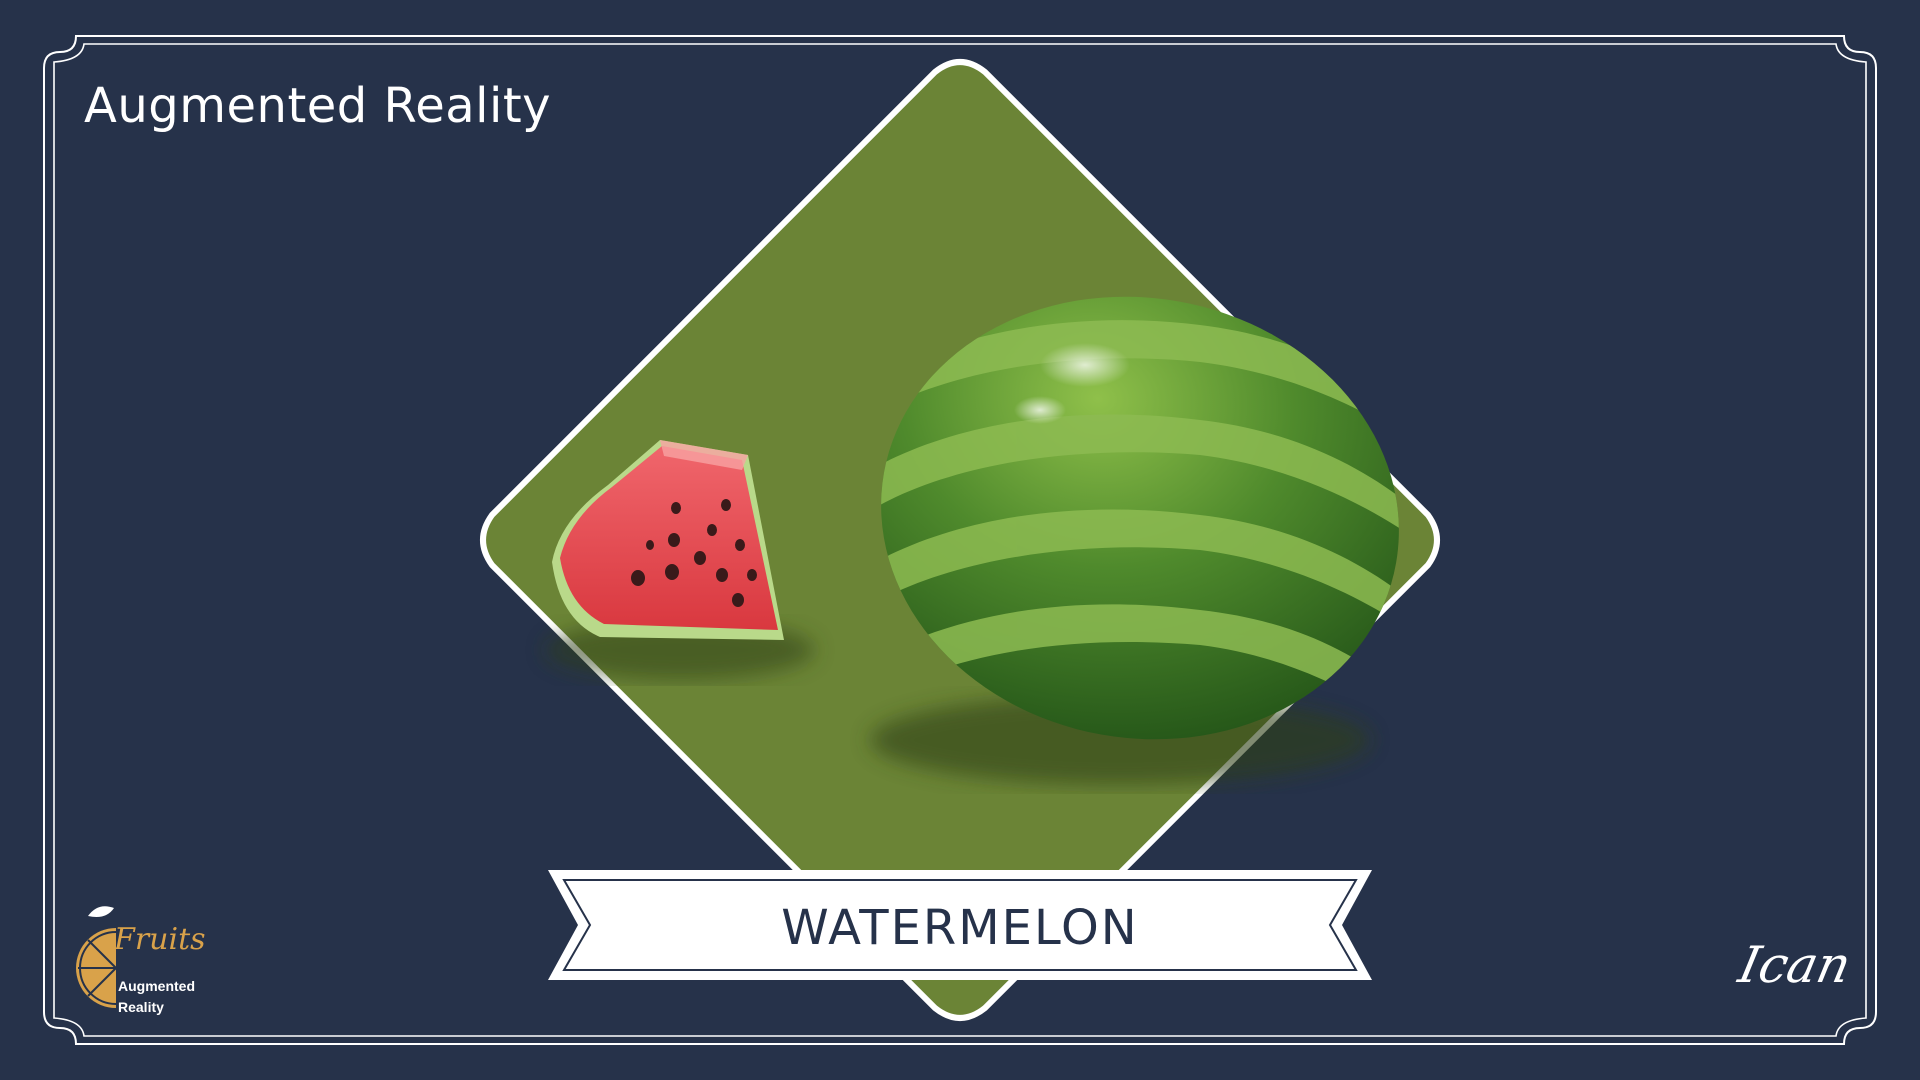 The image size is (1920, 1080). Describe the element at coordinates (156, 986) in the screenshot. I see `logo-line-1: Augmented` at that location.